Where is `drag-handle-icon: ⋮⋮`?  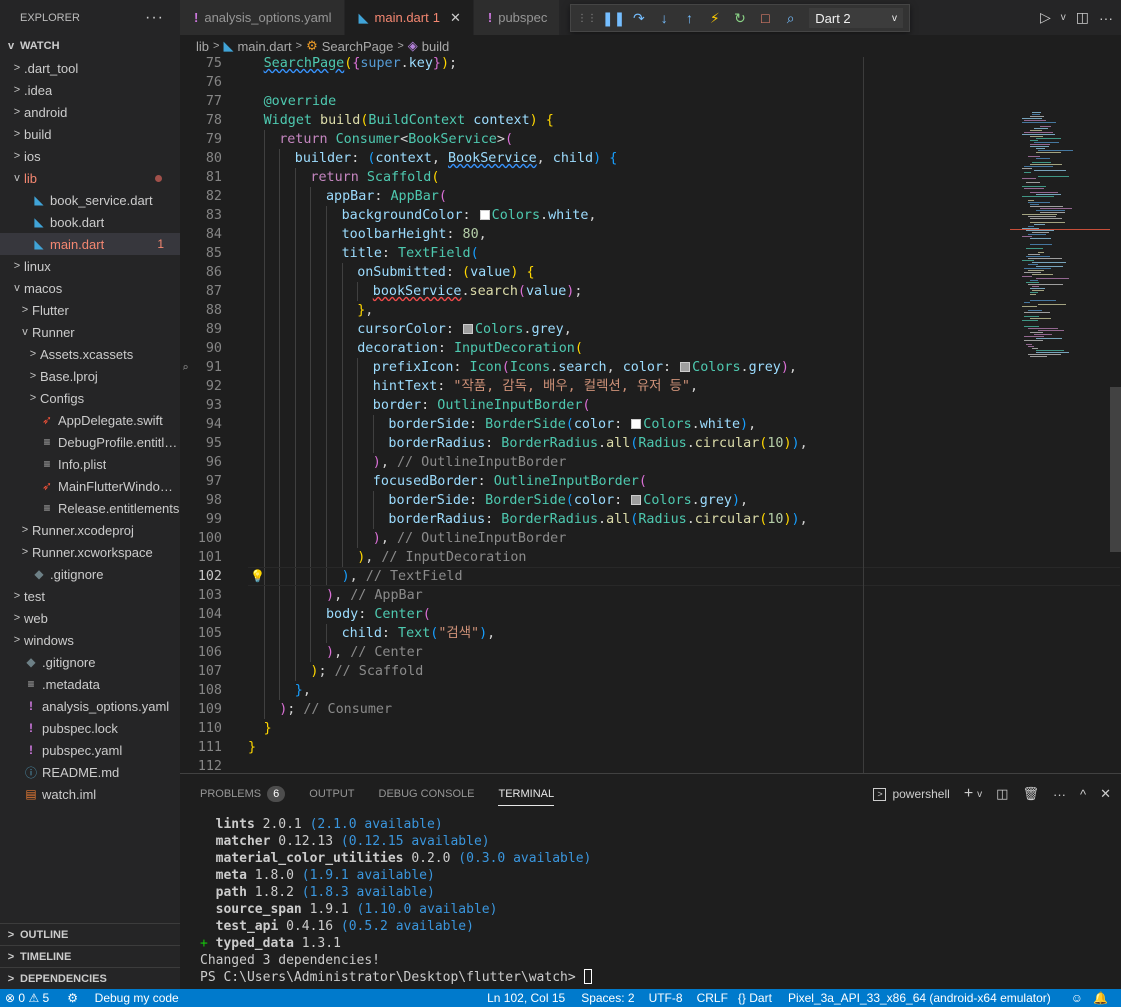 drag-handle-icon: ⋮⋮ is located at coordinates (587, 18).